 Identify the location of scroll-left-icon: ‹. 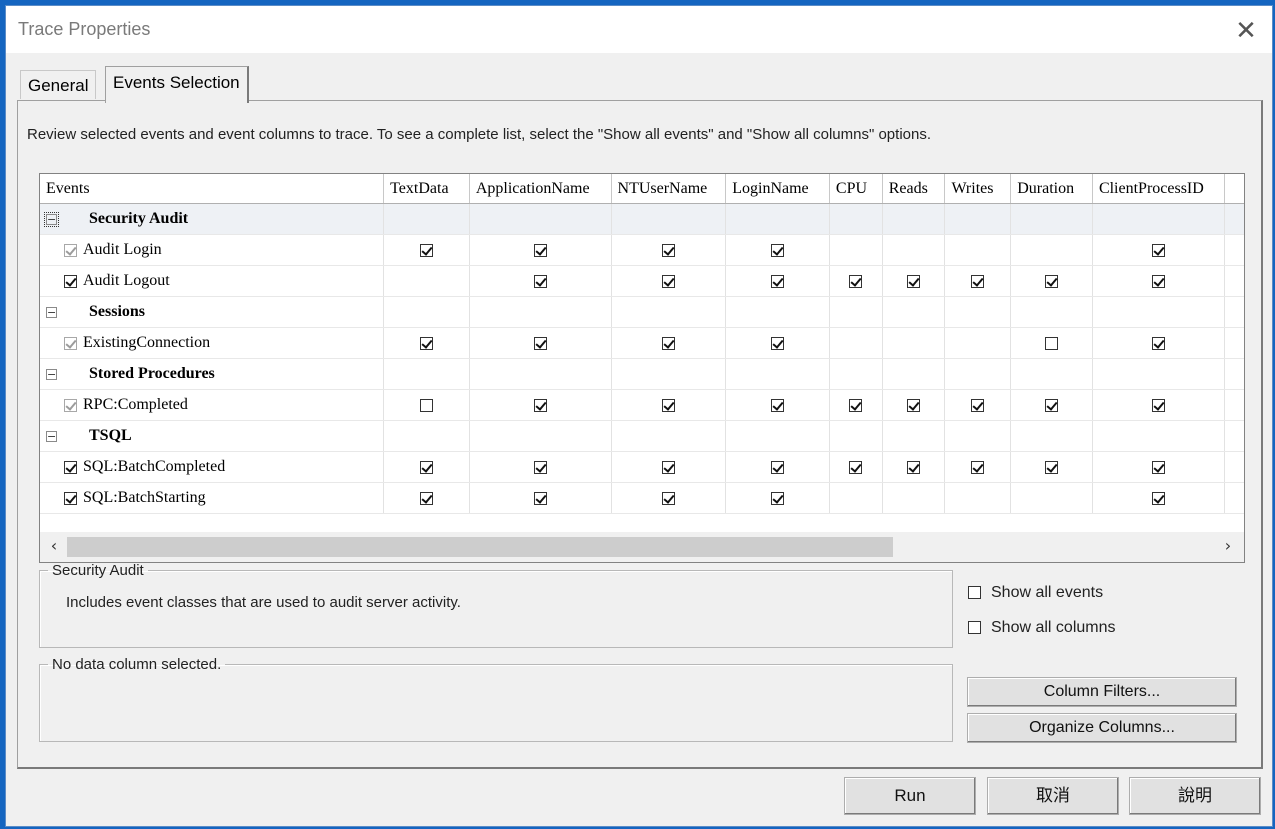
(54, 546).